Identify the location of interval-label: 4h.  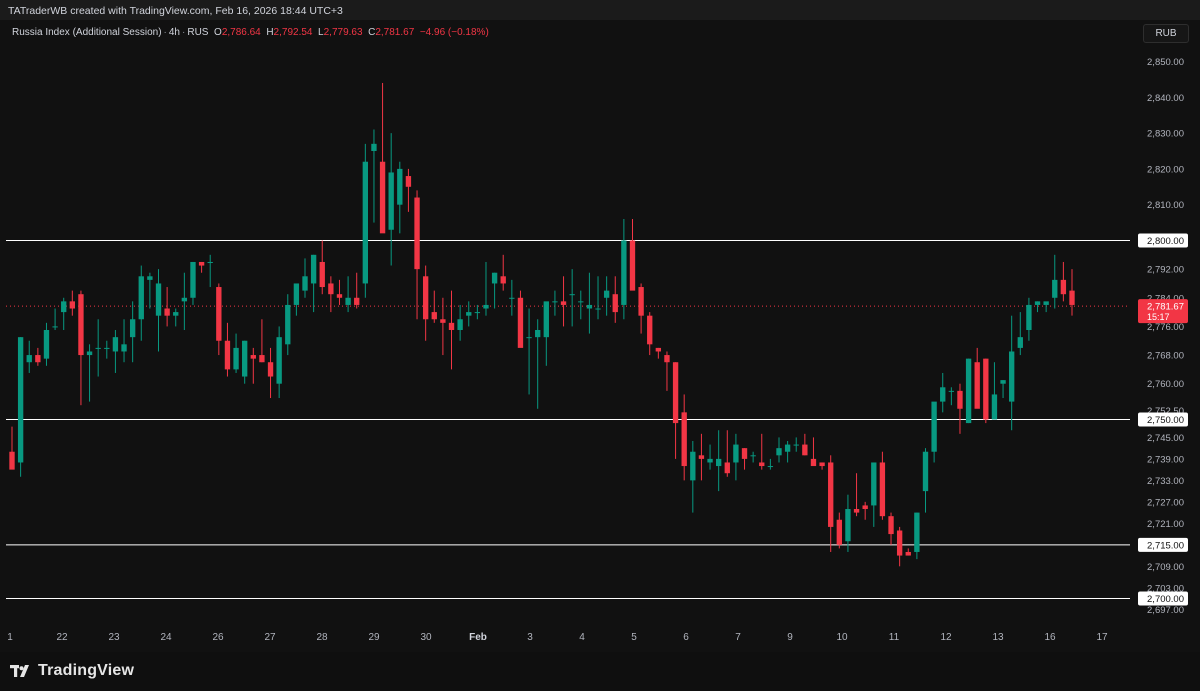
(174, 32).